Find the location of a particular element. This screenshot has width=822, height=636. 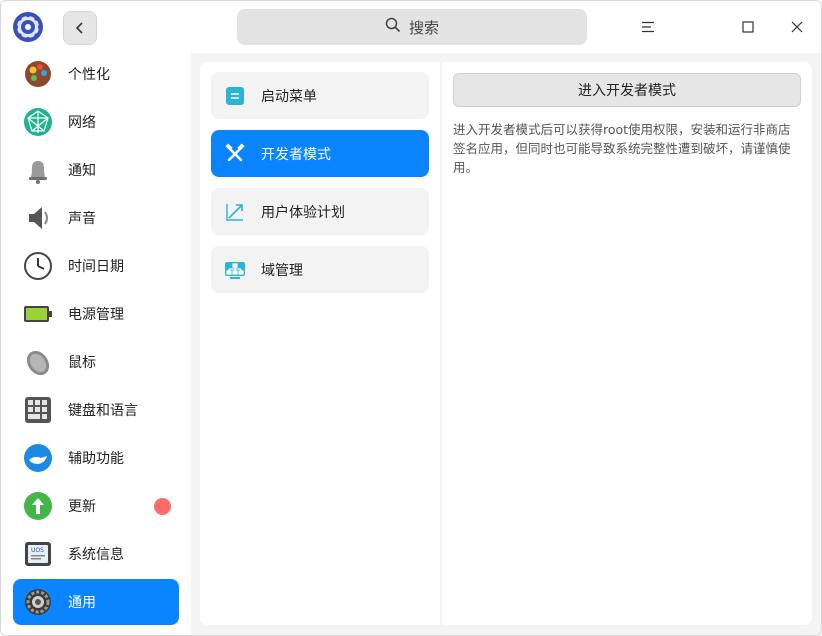

network-icon is located at coordinates (38, 122).